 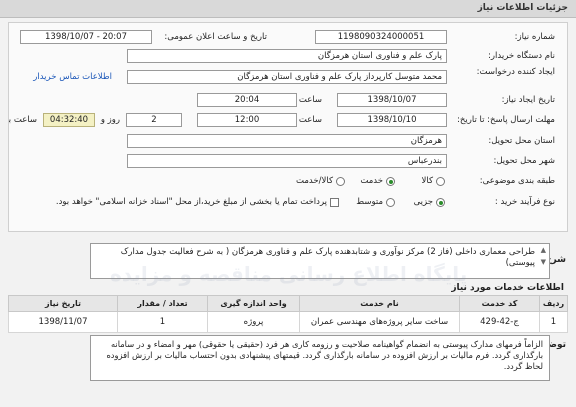 What do you see at coordinates (521, 141) in the screenshot?
I see `province-label: استان محل تحویل:` at bounding box center [521, 141].